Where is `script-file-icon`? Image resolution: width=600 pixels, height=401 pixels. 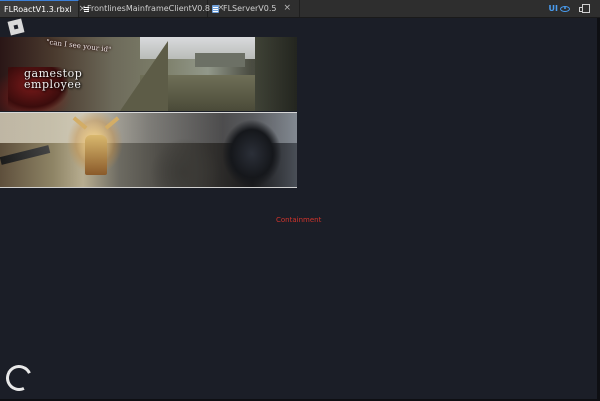 script-file-icon is located at coordinates (215, 8).